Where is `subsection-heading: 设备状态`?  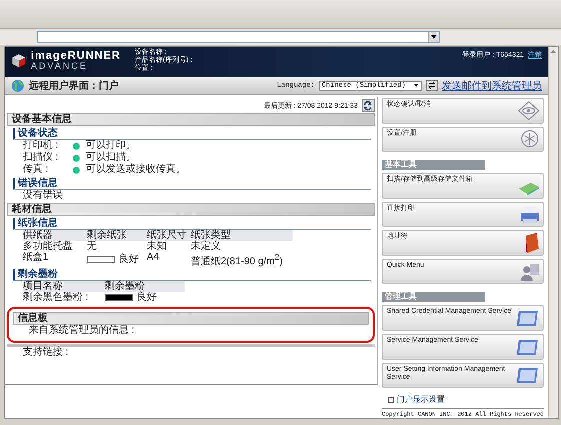
subsection-heading: 设备状态 is located at coordinates (192, 134).